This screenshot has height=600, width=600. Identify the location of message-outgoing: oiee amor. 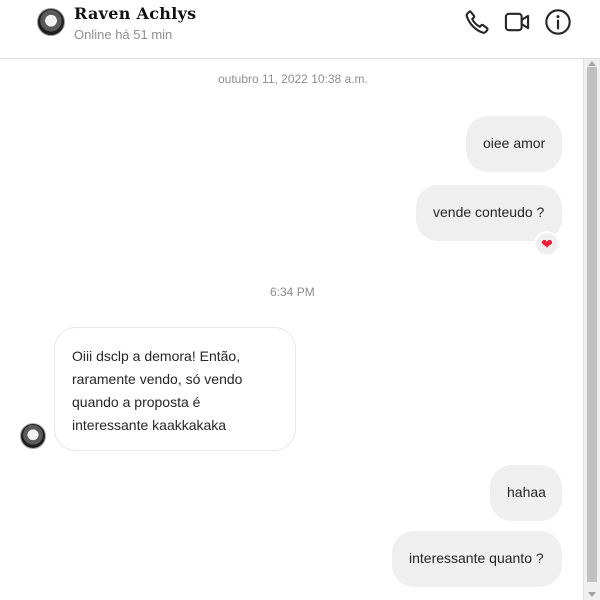
(514, 144).